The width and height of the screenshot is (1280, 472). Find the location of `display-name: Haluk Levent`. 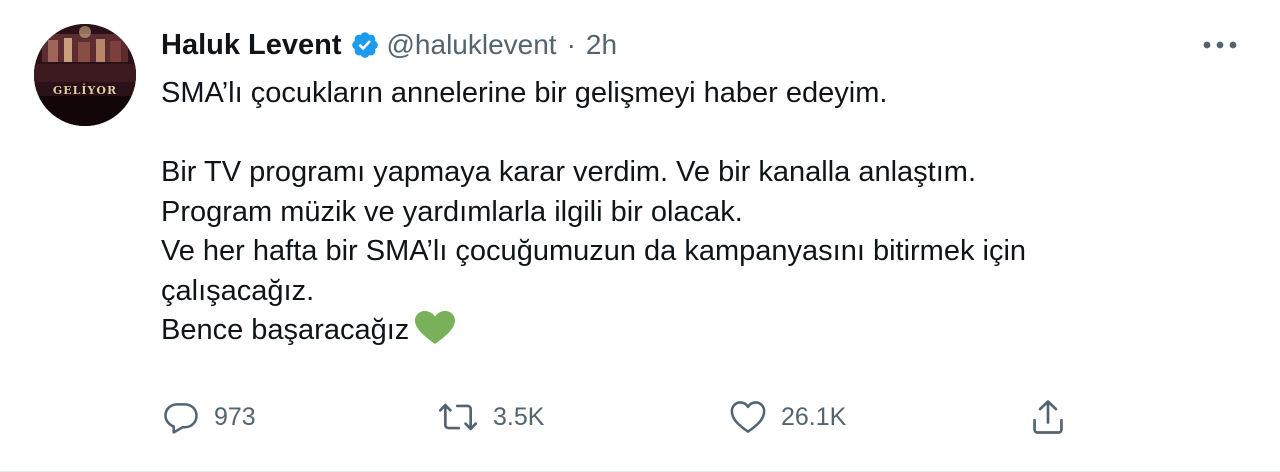

display-name: Haluk Levent is located at coordinates (251, 45).